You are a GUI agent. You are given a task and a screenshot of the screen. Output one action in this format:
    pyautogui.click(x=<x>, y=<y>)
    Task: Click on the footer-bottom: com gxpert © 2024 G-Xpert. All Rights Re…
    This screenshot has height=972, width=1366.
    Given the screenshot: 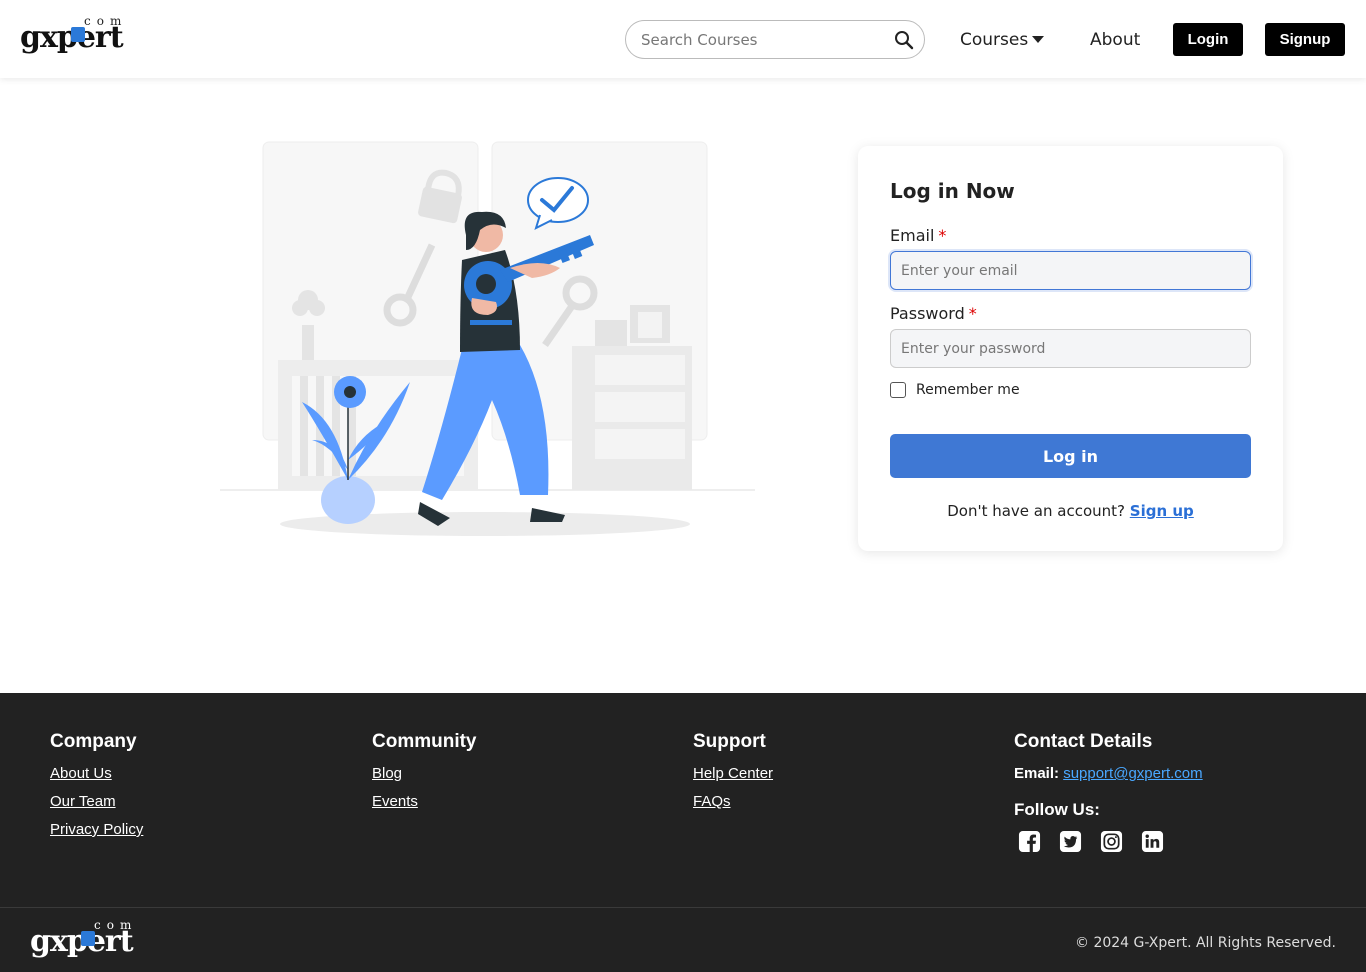 What is the action you would take?
    pyautogui.click(x=683, y=939)
    